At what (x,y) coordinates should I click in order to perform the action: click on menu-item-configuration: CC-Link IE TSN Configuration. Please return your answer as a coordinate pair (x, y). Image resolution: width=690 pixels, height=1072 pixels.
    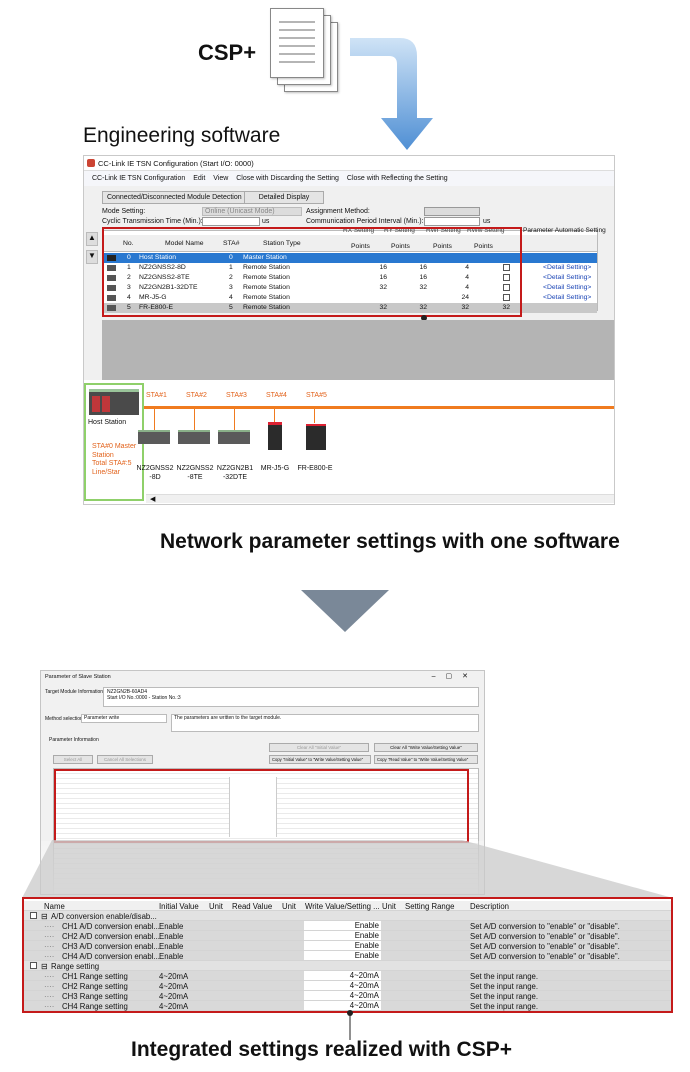
    Looking at the image, I should click on (138, 178).